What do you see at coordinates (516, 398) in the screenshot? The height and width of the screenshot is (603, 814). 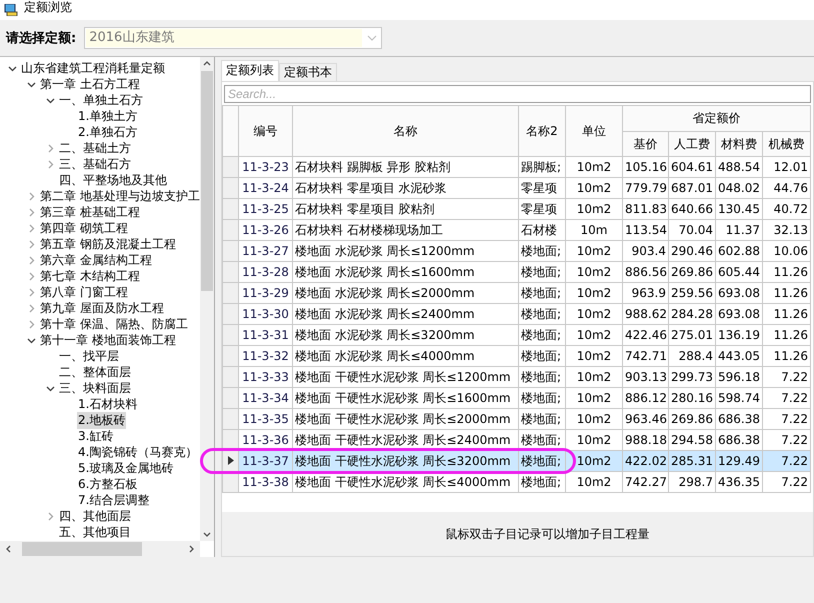 I see `table-row: 11-3-34 楼地面 干硬性水泥砂浆 周长≤1600mm 楼地面; 10m2 886.12 280.16 598.74 7.22` at bounding box center [516, 398].